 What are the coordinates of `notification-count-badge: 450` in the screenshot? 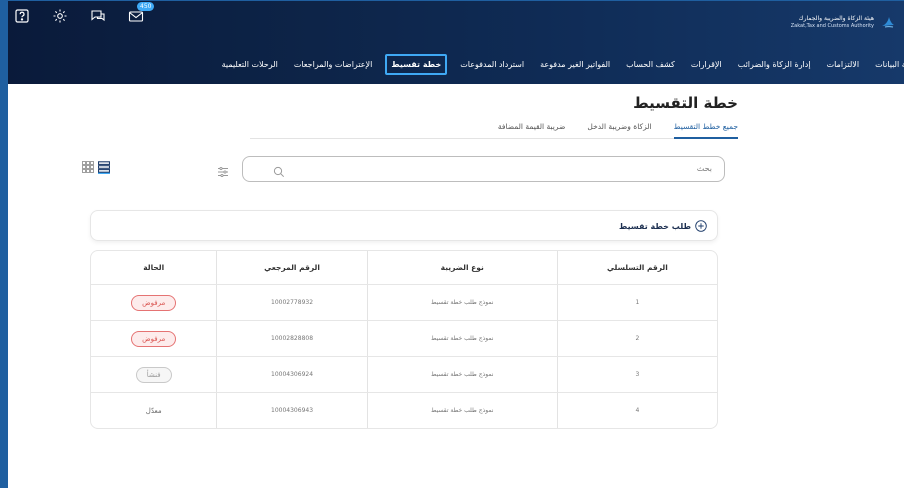 It's located at (146, 6).